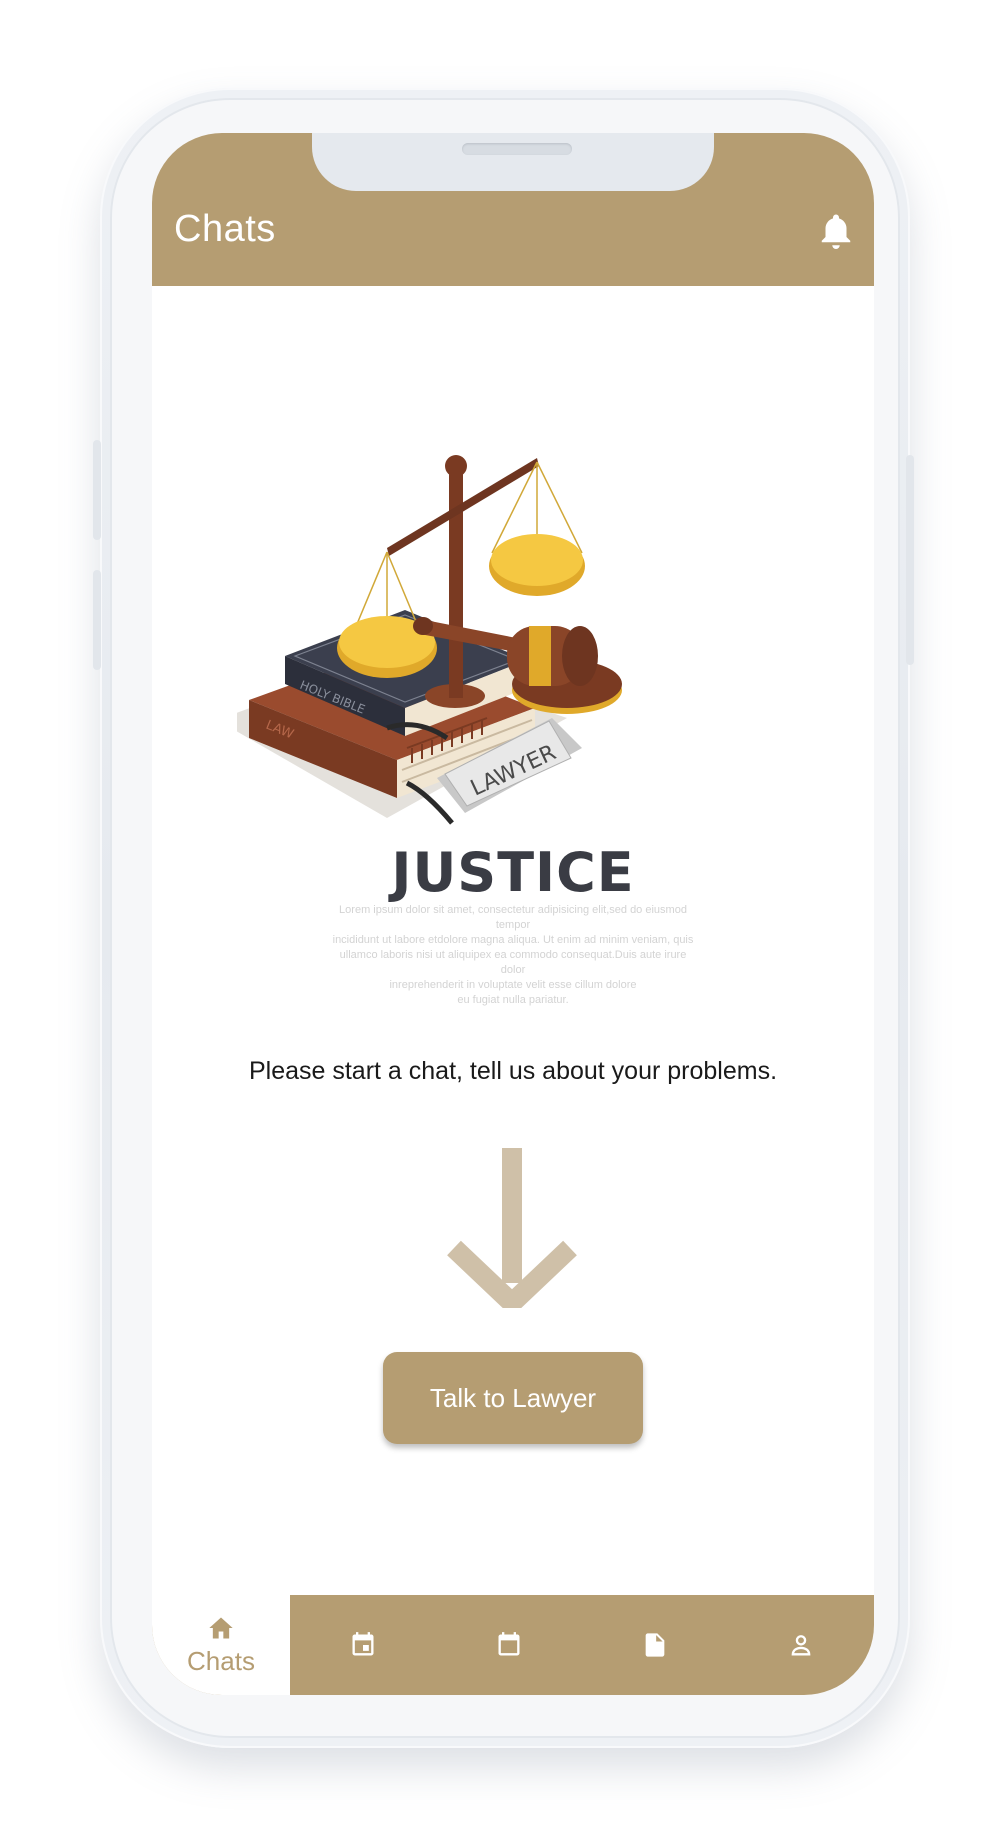  I want to click on calendar-icon, so click(509, 1644).